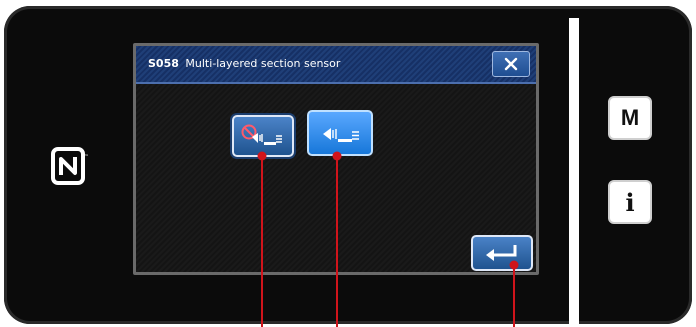  What do you see at coordinates (574, 171) in the screenshot?
I see `panel-divider` at bounding box center [574, 171].